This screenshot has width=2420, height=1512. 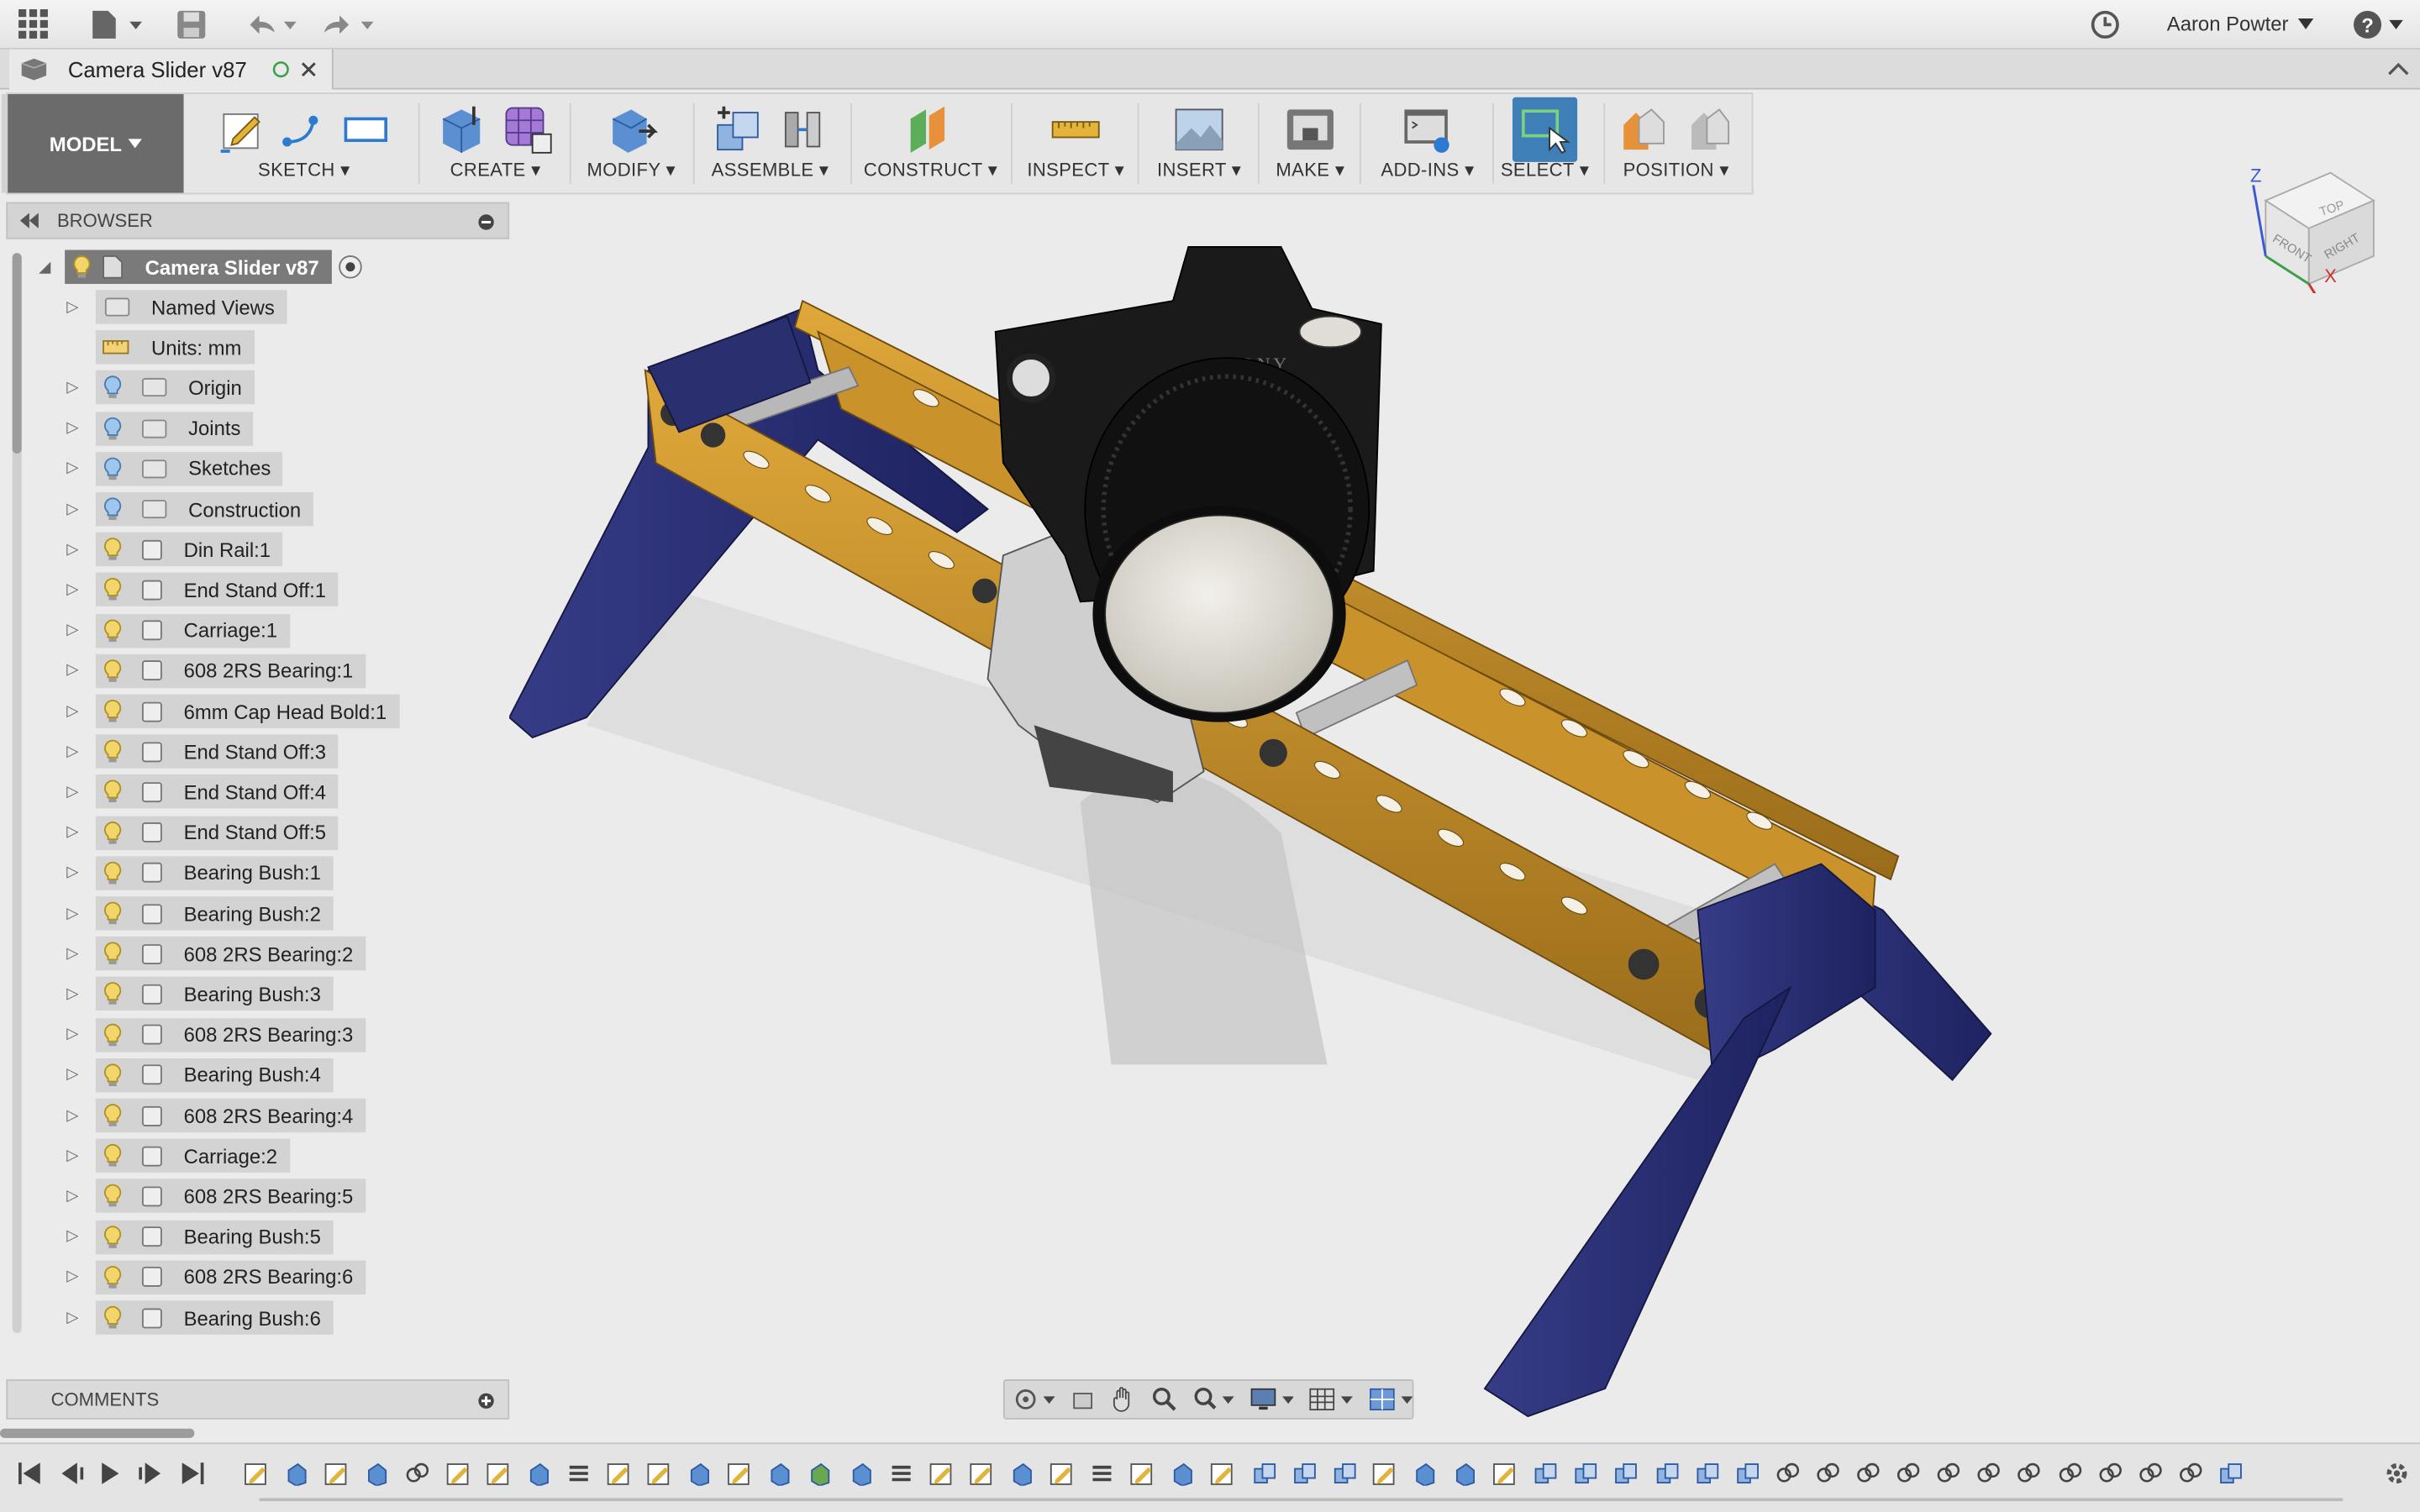 I want to click on app-grid-icon, so click(x=34, y=24).